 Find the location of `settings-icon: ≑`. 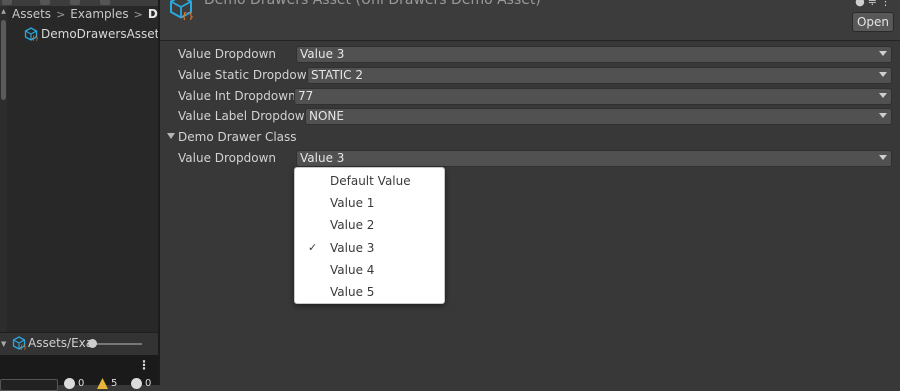

settings-icon: ≑ is located at coordinates (874, 4).